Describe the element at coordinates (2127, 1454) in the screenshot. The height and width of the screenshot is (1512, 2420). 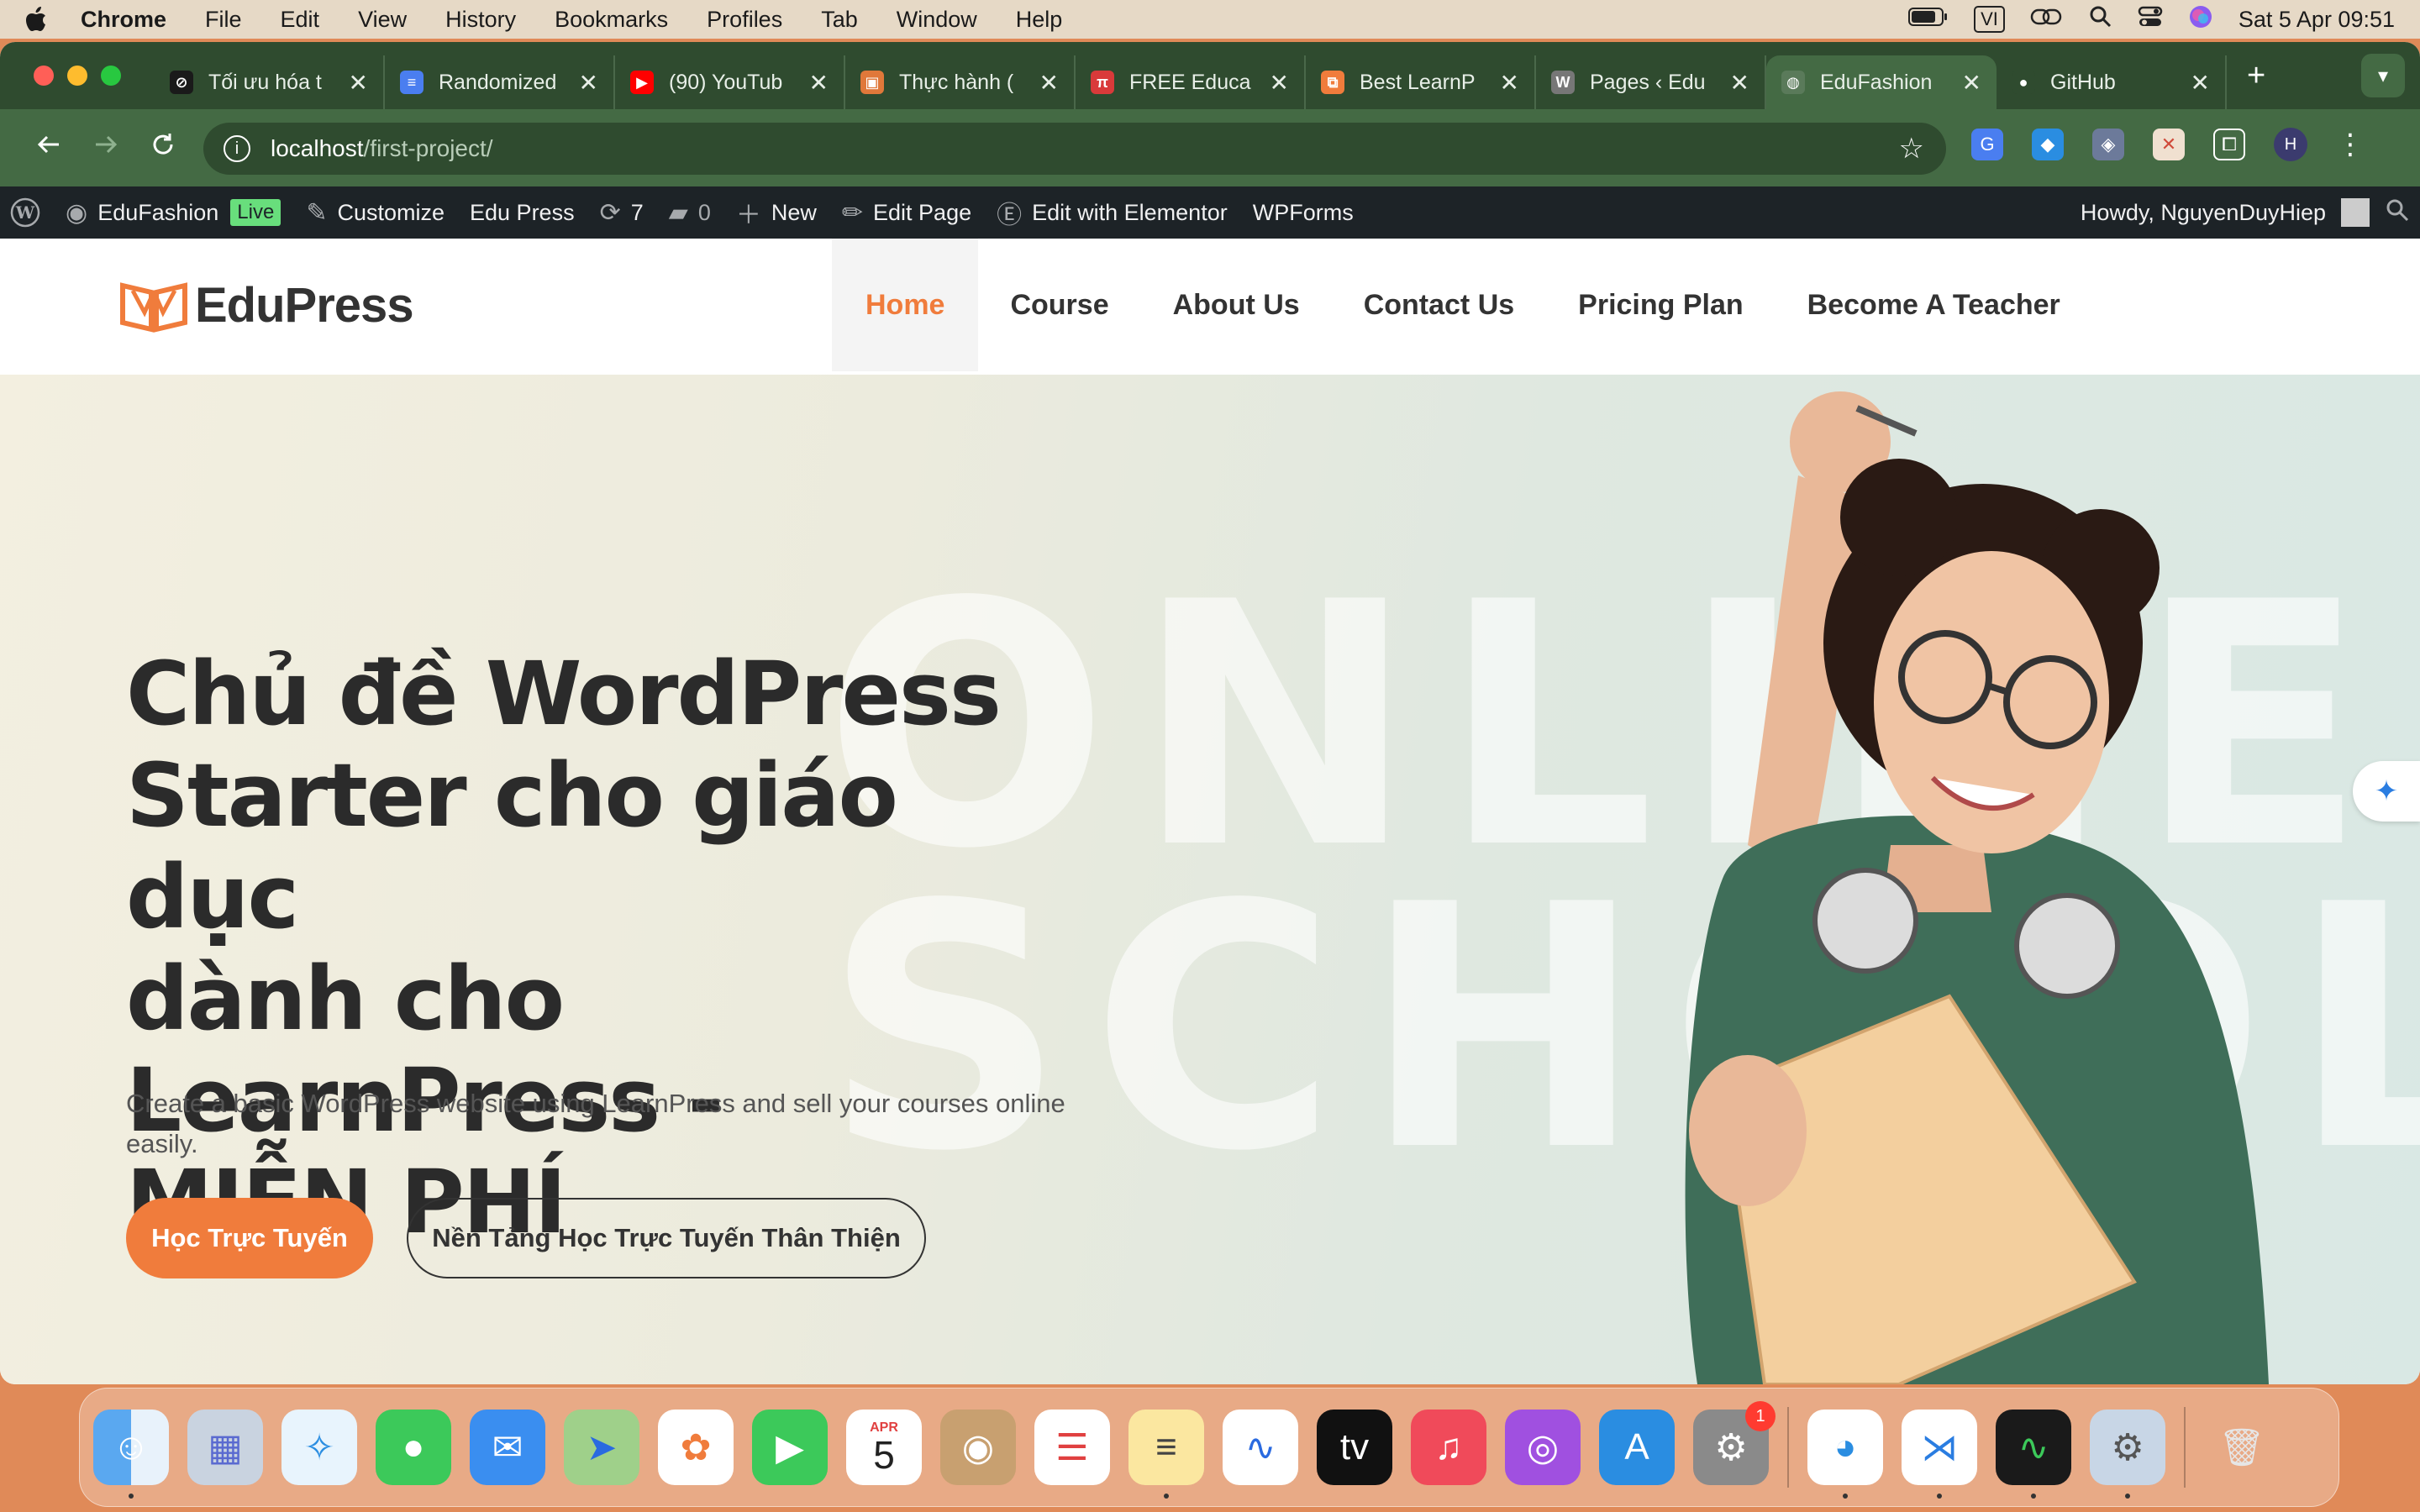
I see `system-preferences-icon: ⚙` at that location.